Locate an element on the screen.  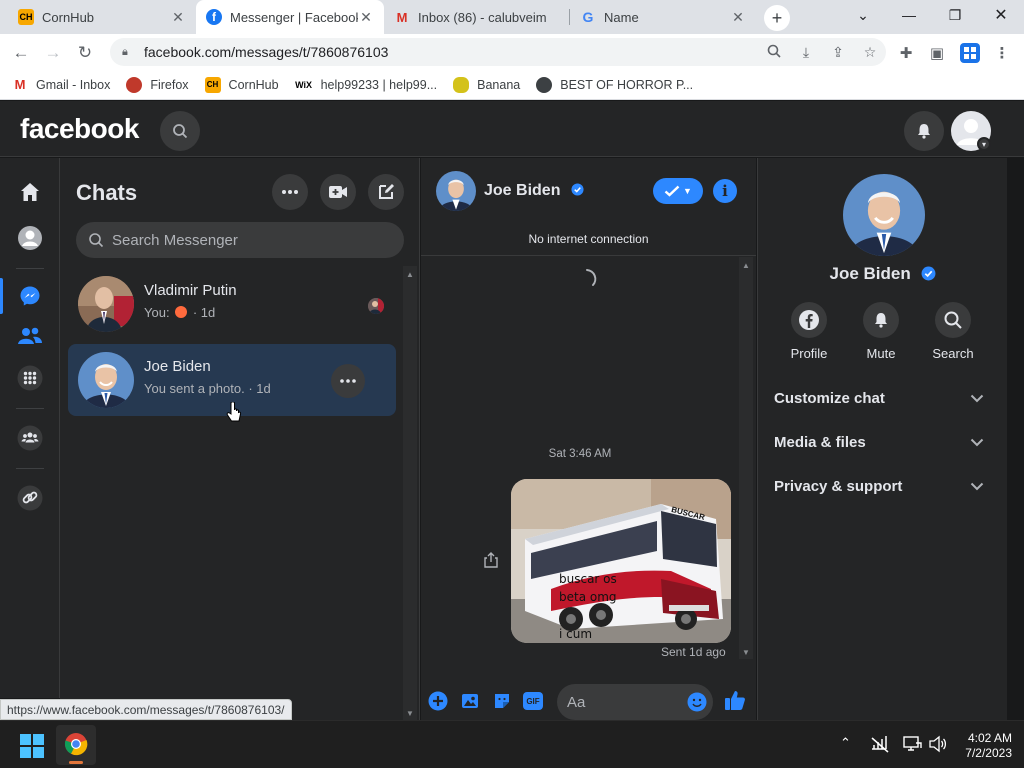
sent-photo-message: BUSCAR buscar os beta omg i cum is located at coordinates (621, 561).